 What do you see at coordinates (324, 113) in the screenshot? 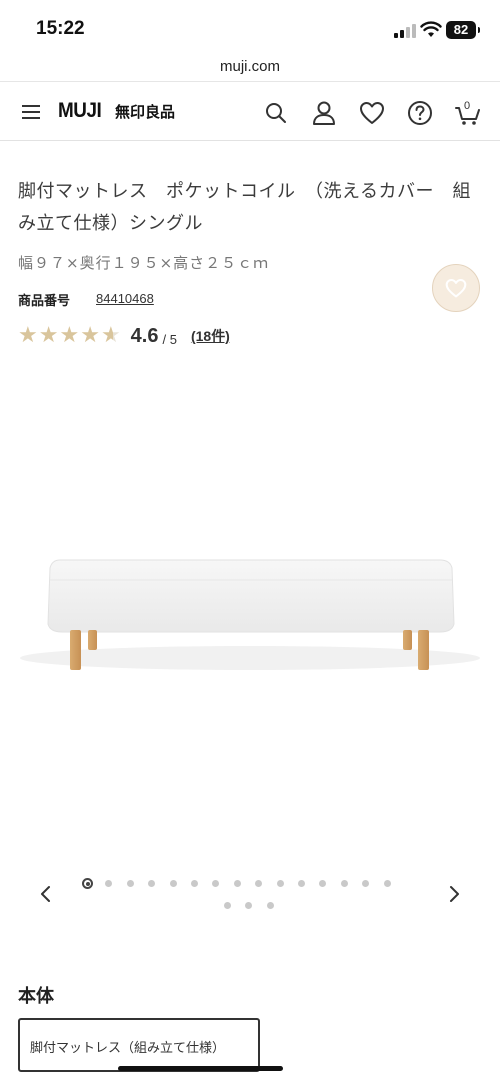
I see `account-icon` at bounding box center [324, 113].